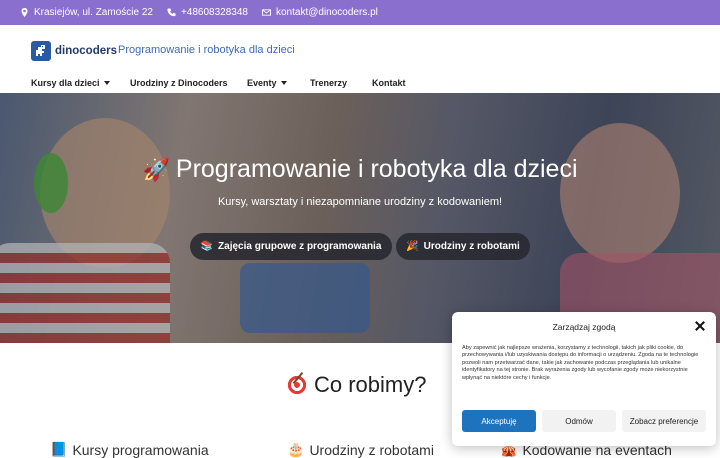 Image resolution: width=720 pixels, height=458 pixels. Describe the element at coordinates (262, 83) in the screenshot. I see `nav-label: Eventy` at that location.